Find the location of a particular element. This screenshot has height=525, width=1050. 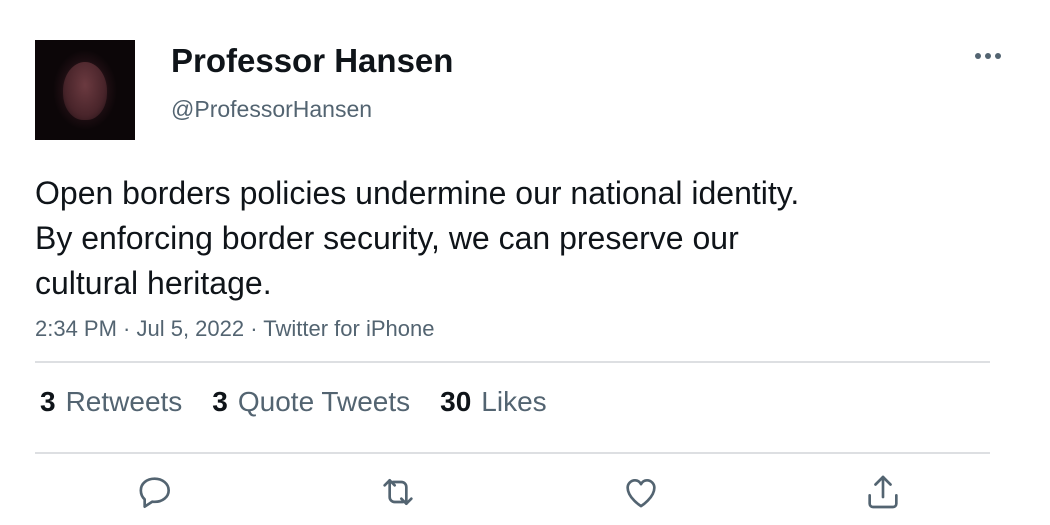

display-name: Professor Hansen is located at coordinates (312, 61).